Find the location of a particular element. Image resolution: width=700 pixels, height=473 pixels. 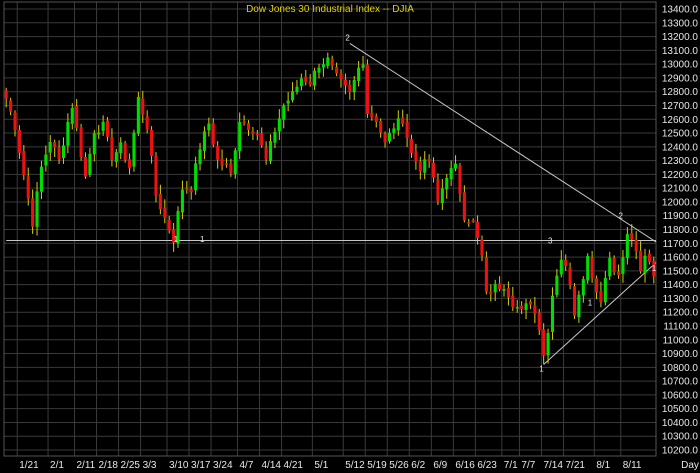

y-tick-label: 11900.0 is located at coordinates (681, 216).